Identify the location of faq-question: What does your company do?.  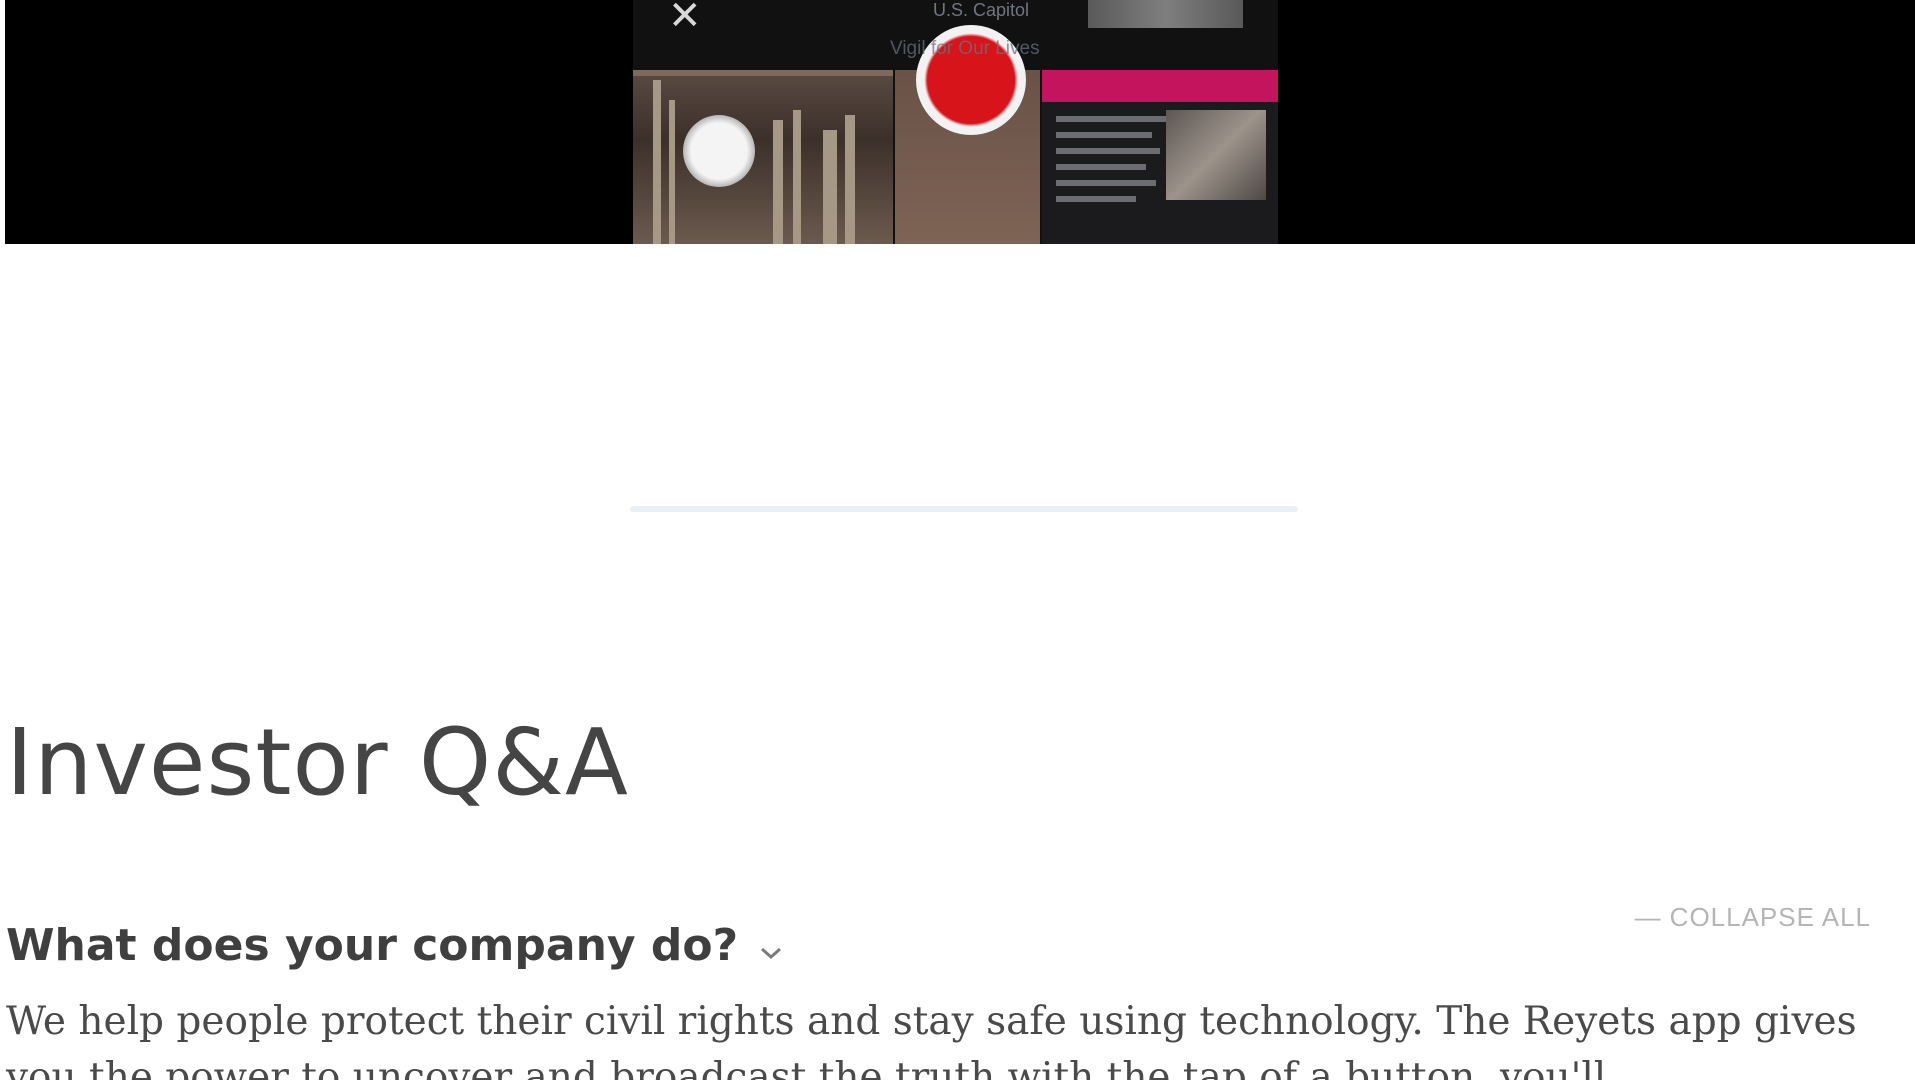
(395, 947).